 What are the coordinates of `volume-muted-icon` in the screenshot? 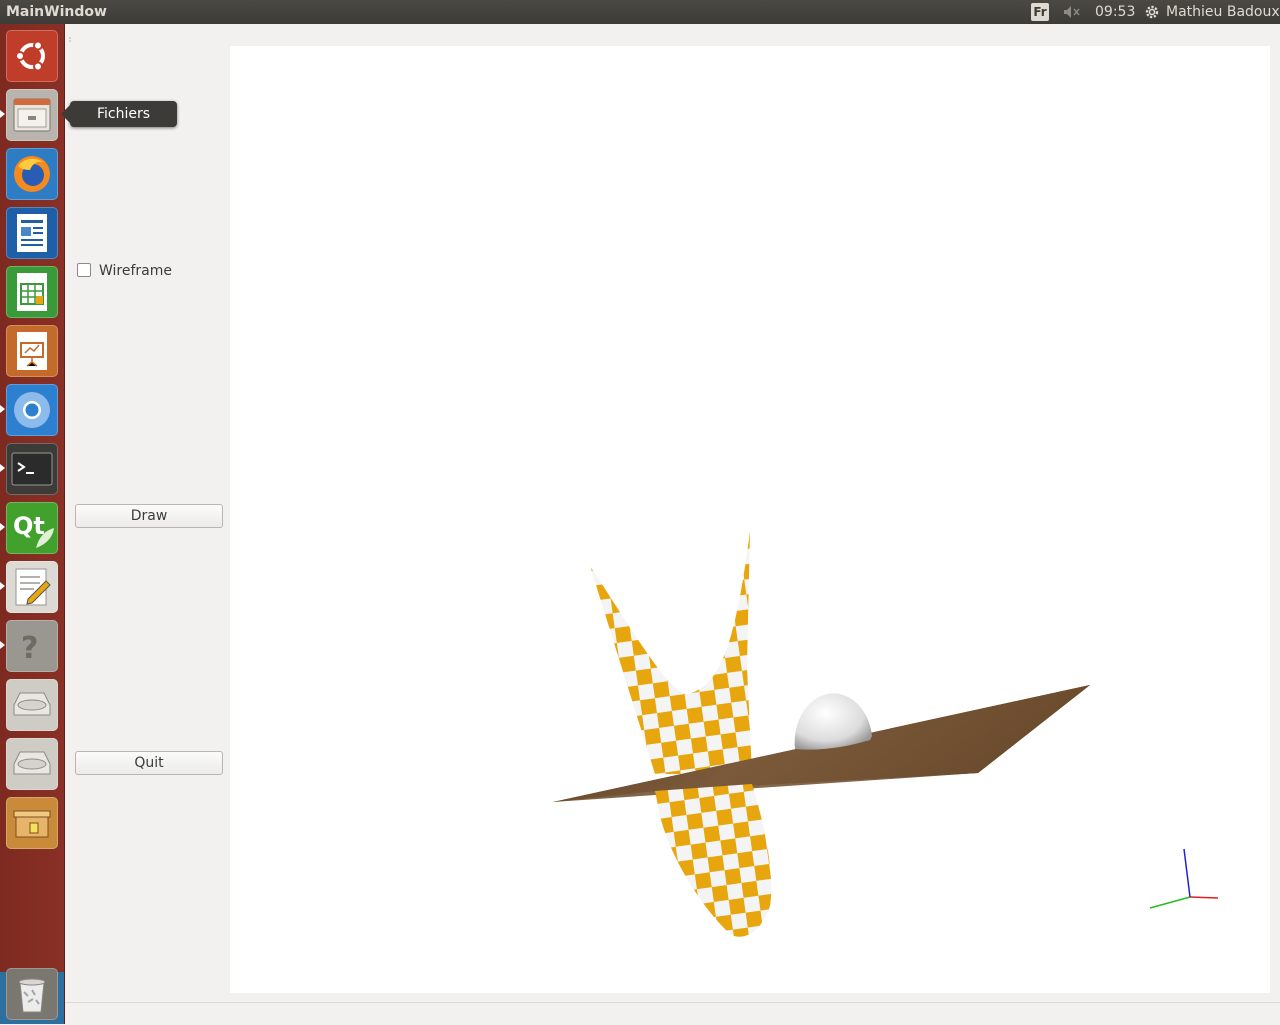 It's located at (1072, 12).